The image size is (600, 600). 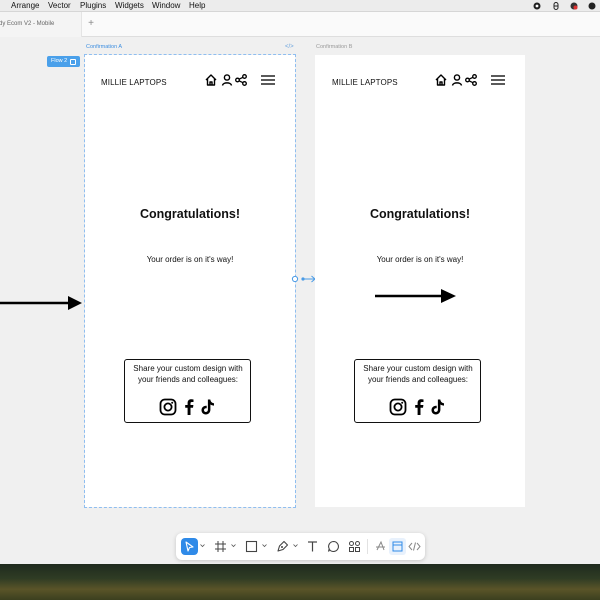 I want to click on actions-icon, so click(x=380, y=546).